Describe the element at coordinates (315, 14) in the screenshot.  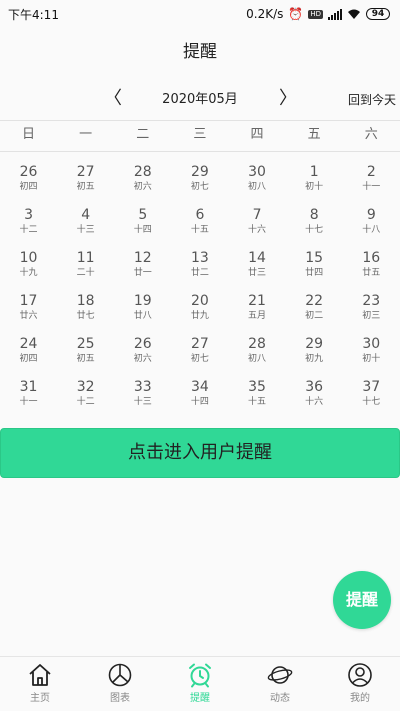
I see `hd-badge: HD` at that location.